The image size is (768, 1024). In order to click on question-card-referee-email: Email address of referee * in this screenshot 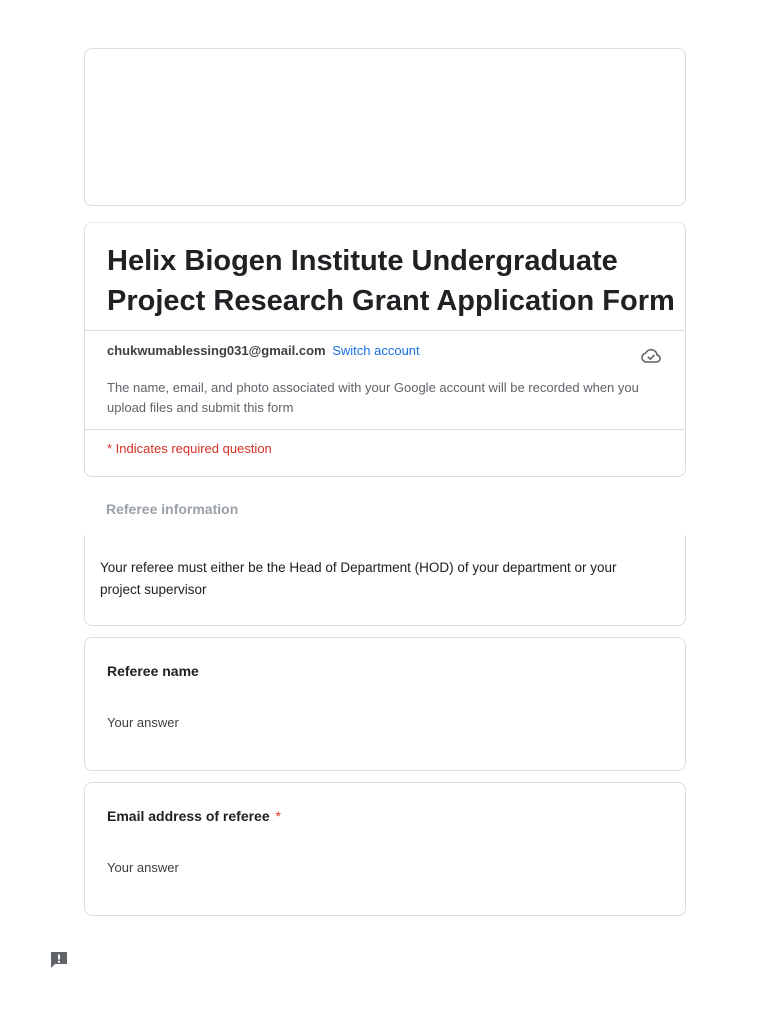, I will do `click(385, 849)`.